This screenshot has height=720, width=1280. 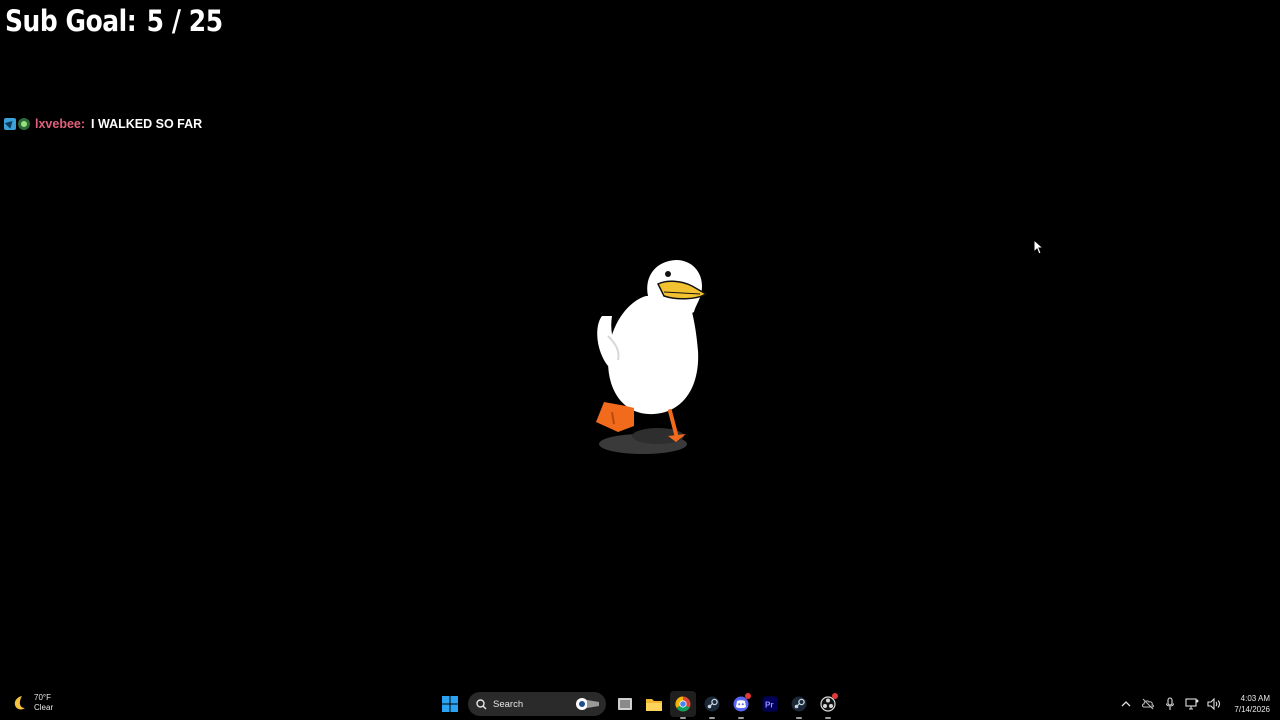 I want to click on system-tray: 4:03 AM 7/14/2026, so click(x=1194, y=704).